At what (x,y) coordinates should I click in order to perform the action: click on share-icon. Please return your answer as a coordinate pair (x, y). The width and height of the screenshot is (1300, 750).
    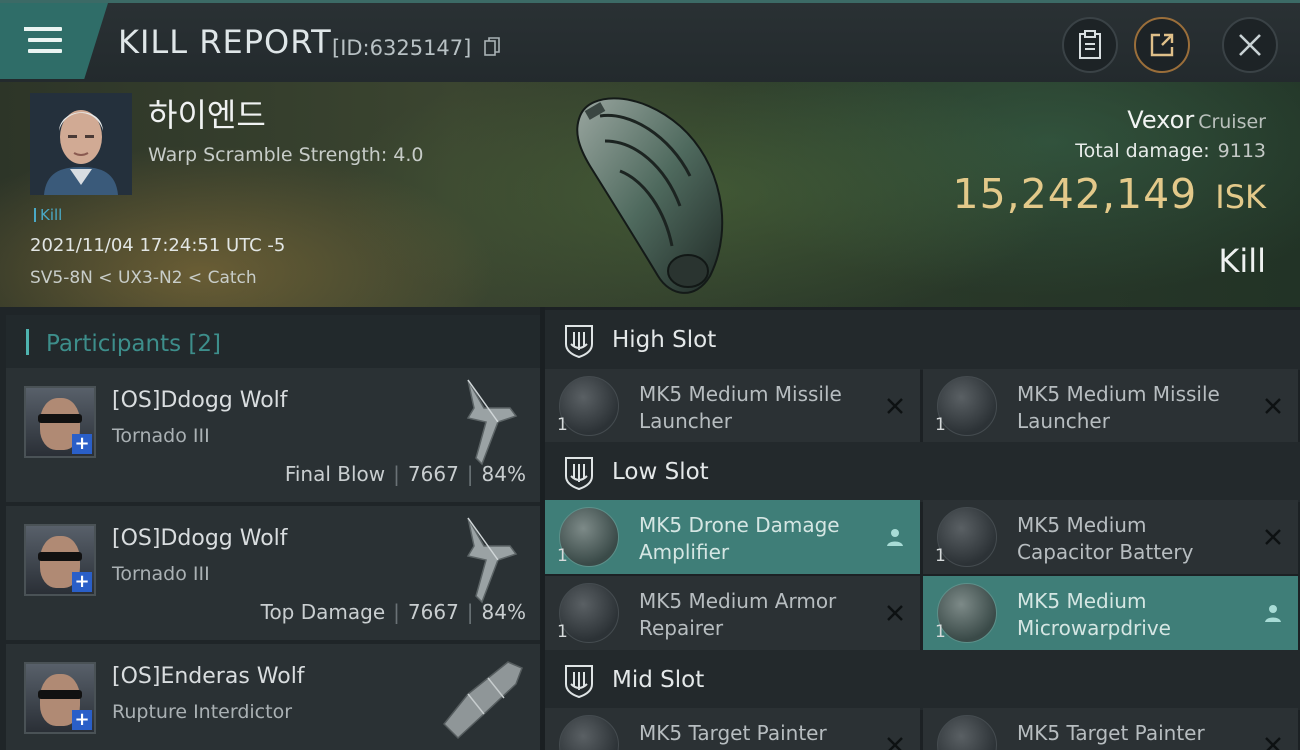
    Looking at the image, I should click on (1162, 45).